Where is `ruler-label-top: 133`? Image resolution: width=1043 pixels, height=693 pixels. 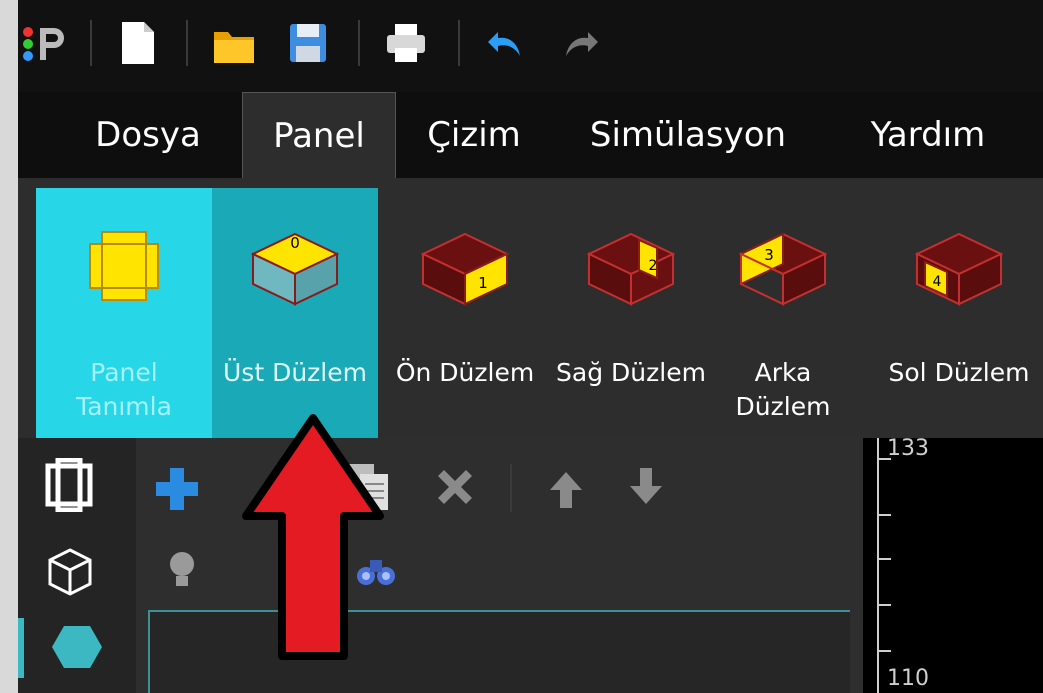
ruler-label-top: 133 is located at coordinates (908, 448).